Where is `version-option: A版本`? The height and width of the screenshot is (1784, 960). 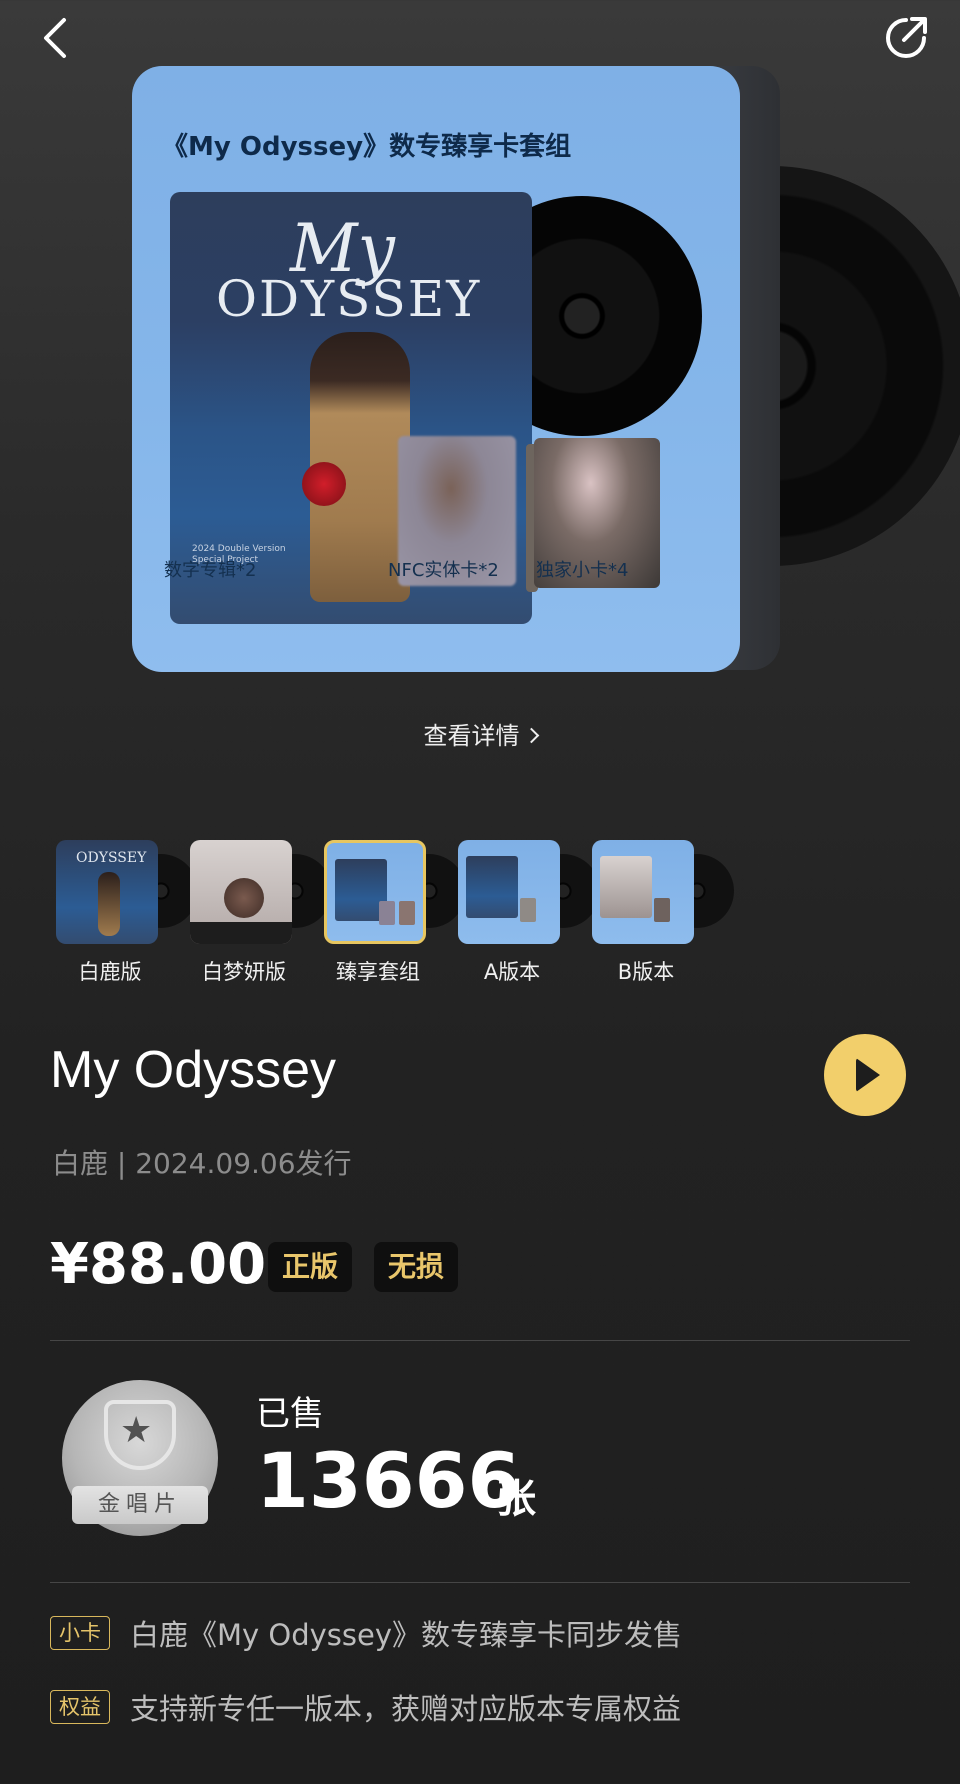
version-option: A版本 is located at coordinates (526, 913).